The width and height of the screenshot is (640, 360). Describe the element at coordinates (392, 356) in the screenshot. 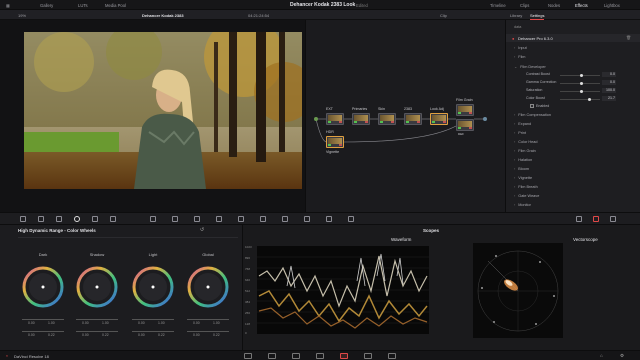

I see `deliver-page-icon` at that location.